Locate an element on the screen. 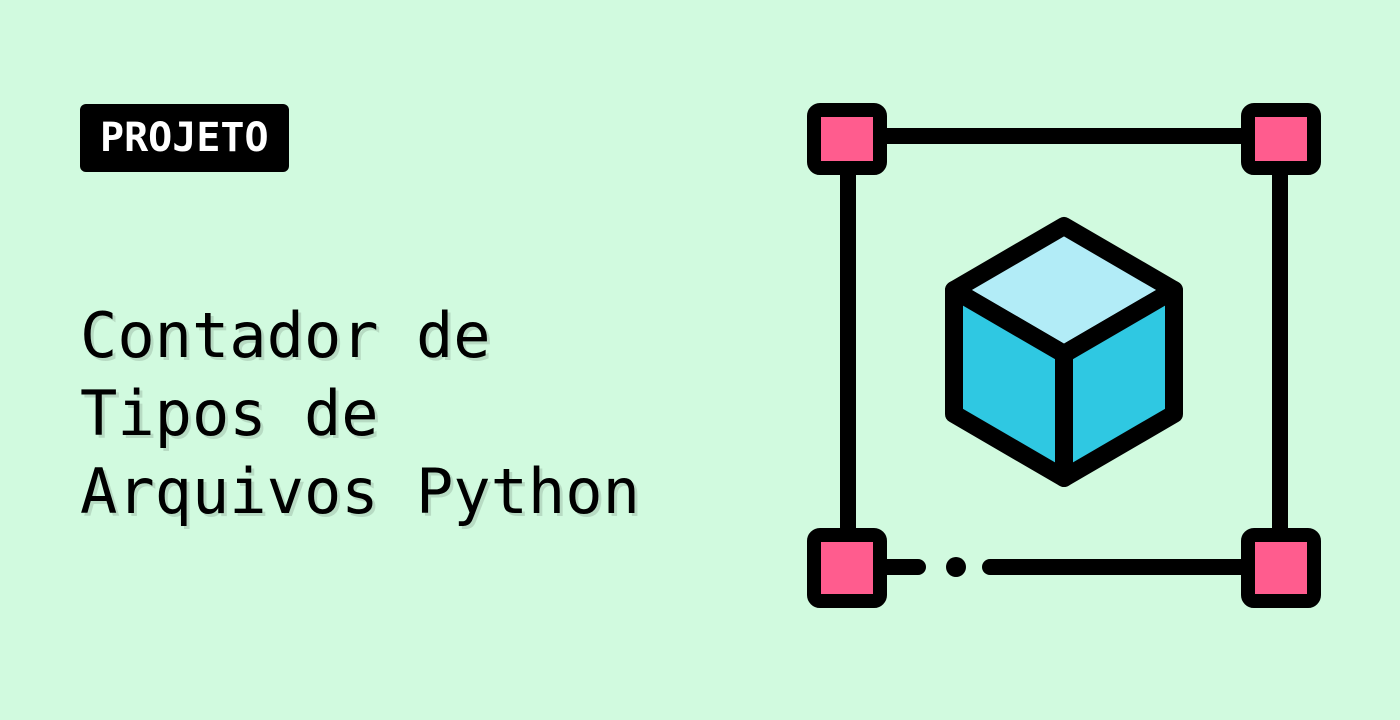 The image size is (1400, 720). title-line-2: Tipos de is located at coordinates (229, 413).